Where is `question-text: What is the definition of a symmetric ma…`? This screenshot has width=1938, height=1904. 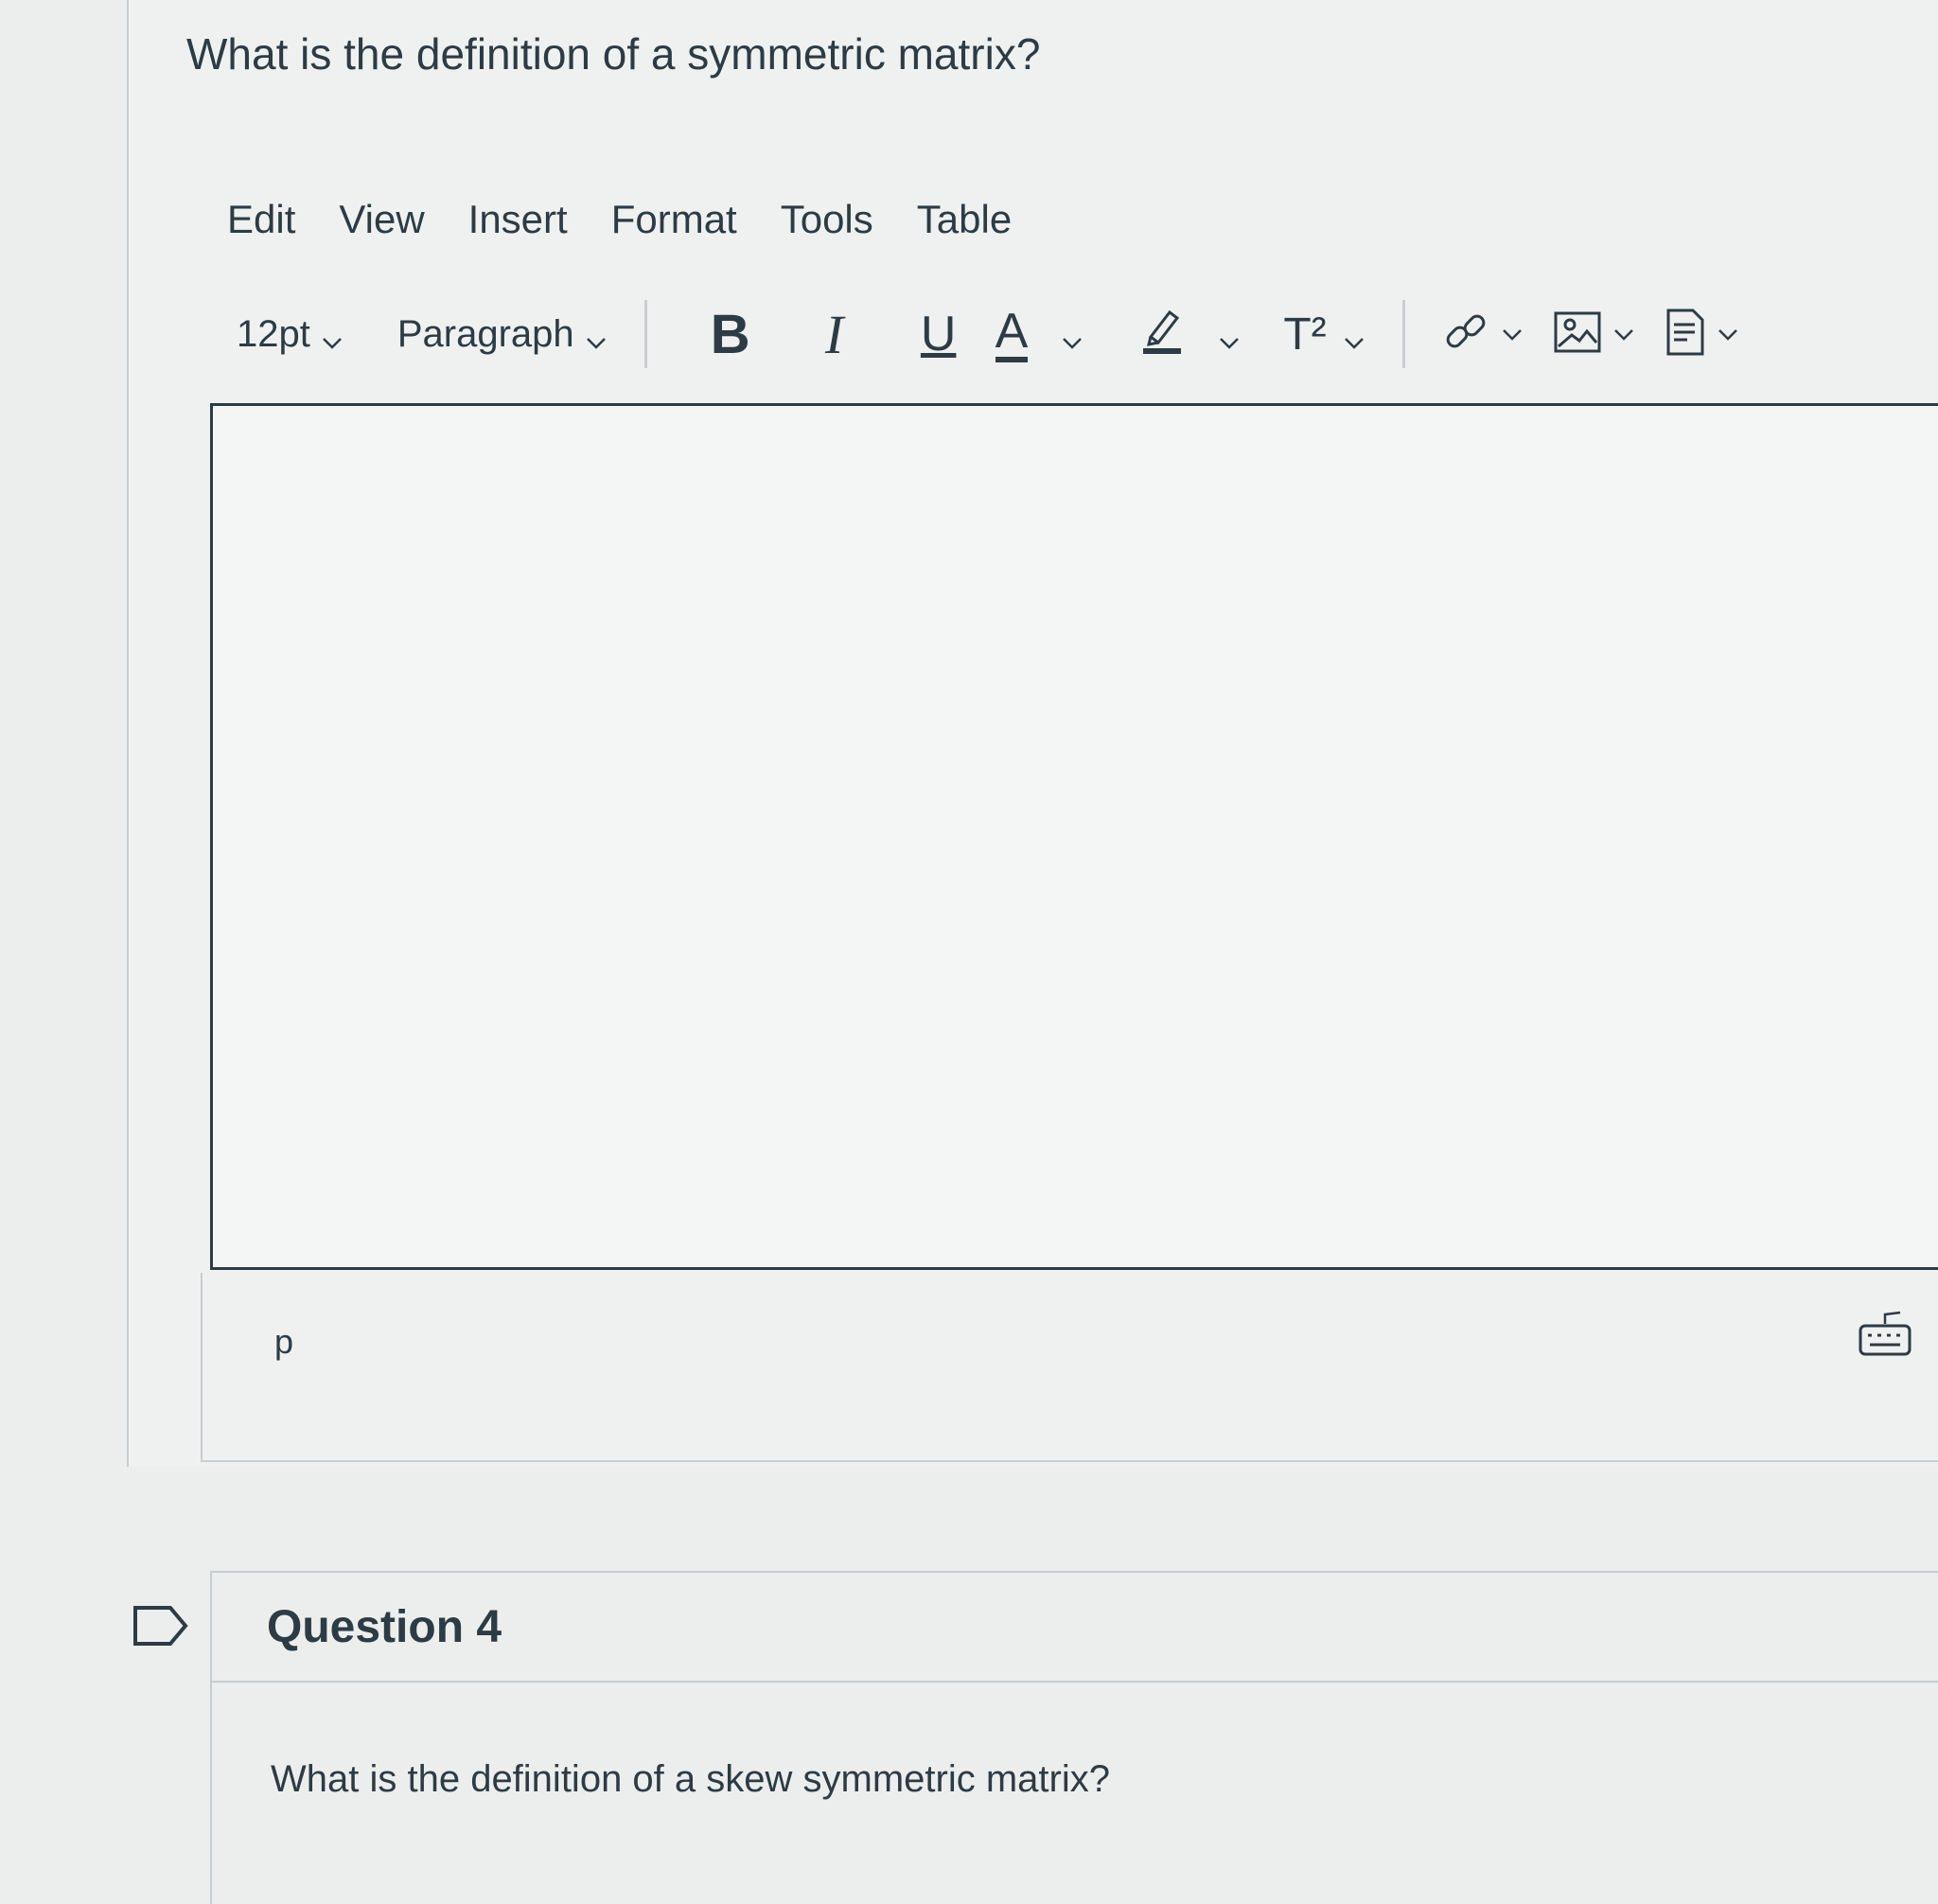
question-text: What is the definition of a symmetric ma… is located at coordinates (613, 54).